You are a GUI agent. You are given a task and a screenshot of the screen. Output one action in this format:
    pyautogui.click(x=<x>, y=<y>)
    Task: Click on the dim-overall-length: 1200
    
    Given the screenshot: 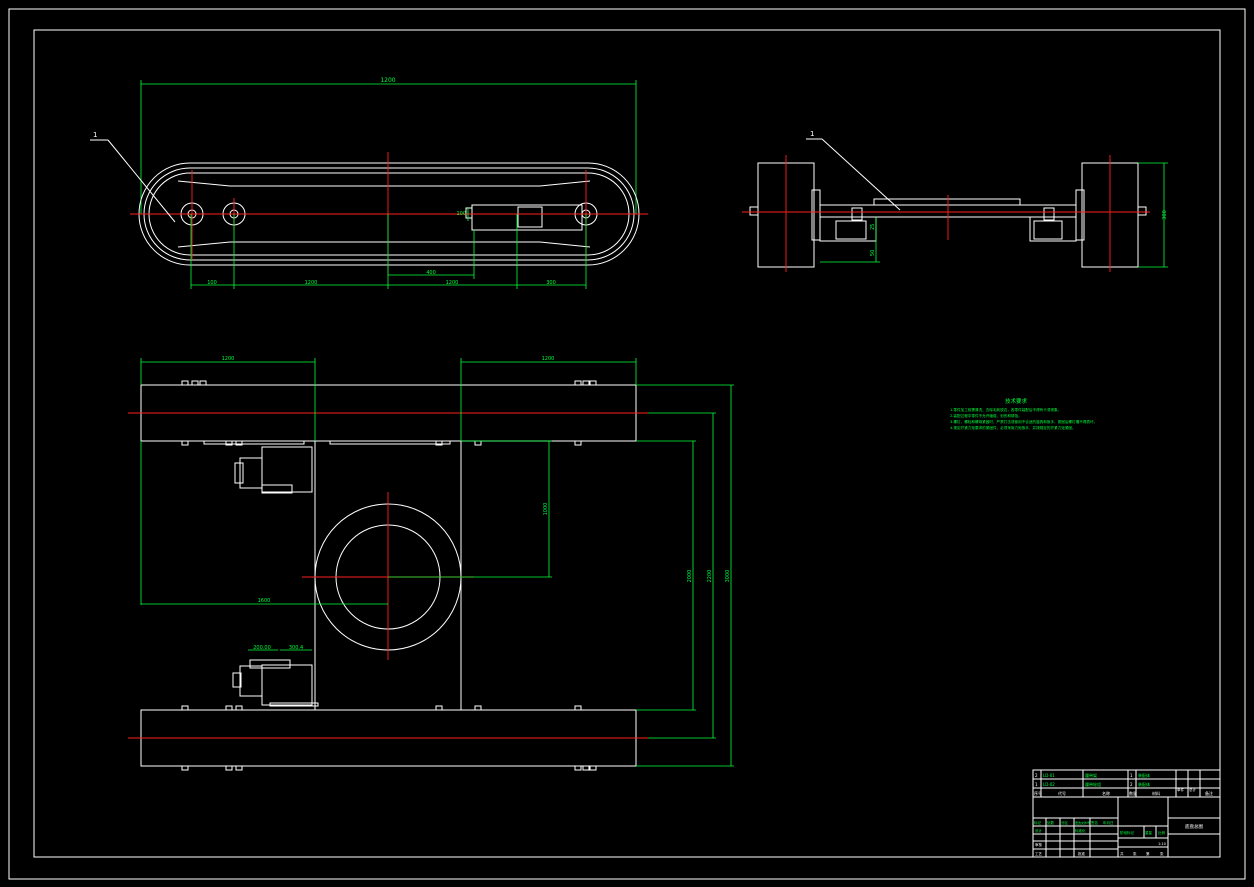 What is the action you would take?
    pyautogui.click(x=387, y=80)
    